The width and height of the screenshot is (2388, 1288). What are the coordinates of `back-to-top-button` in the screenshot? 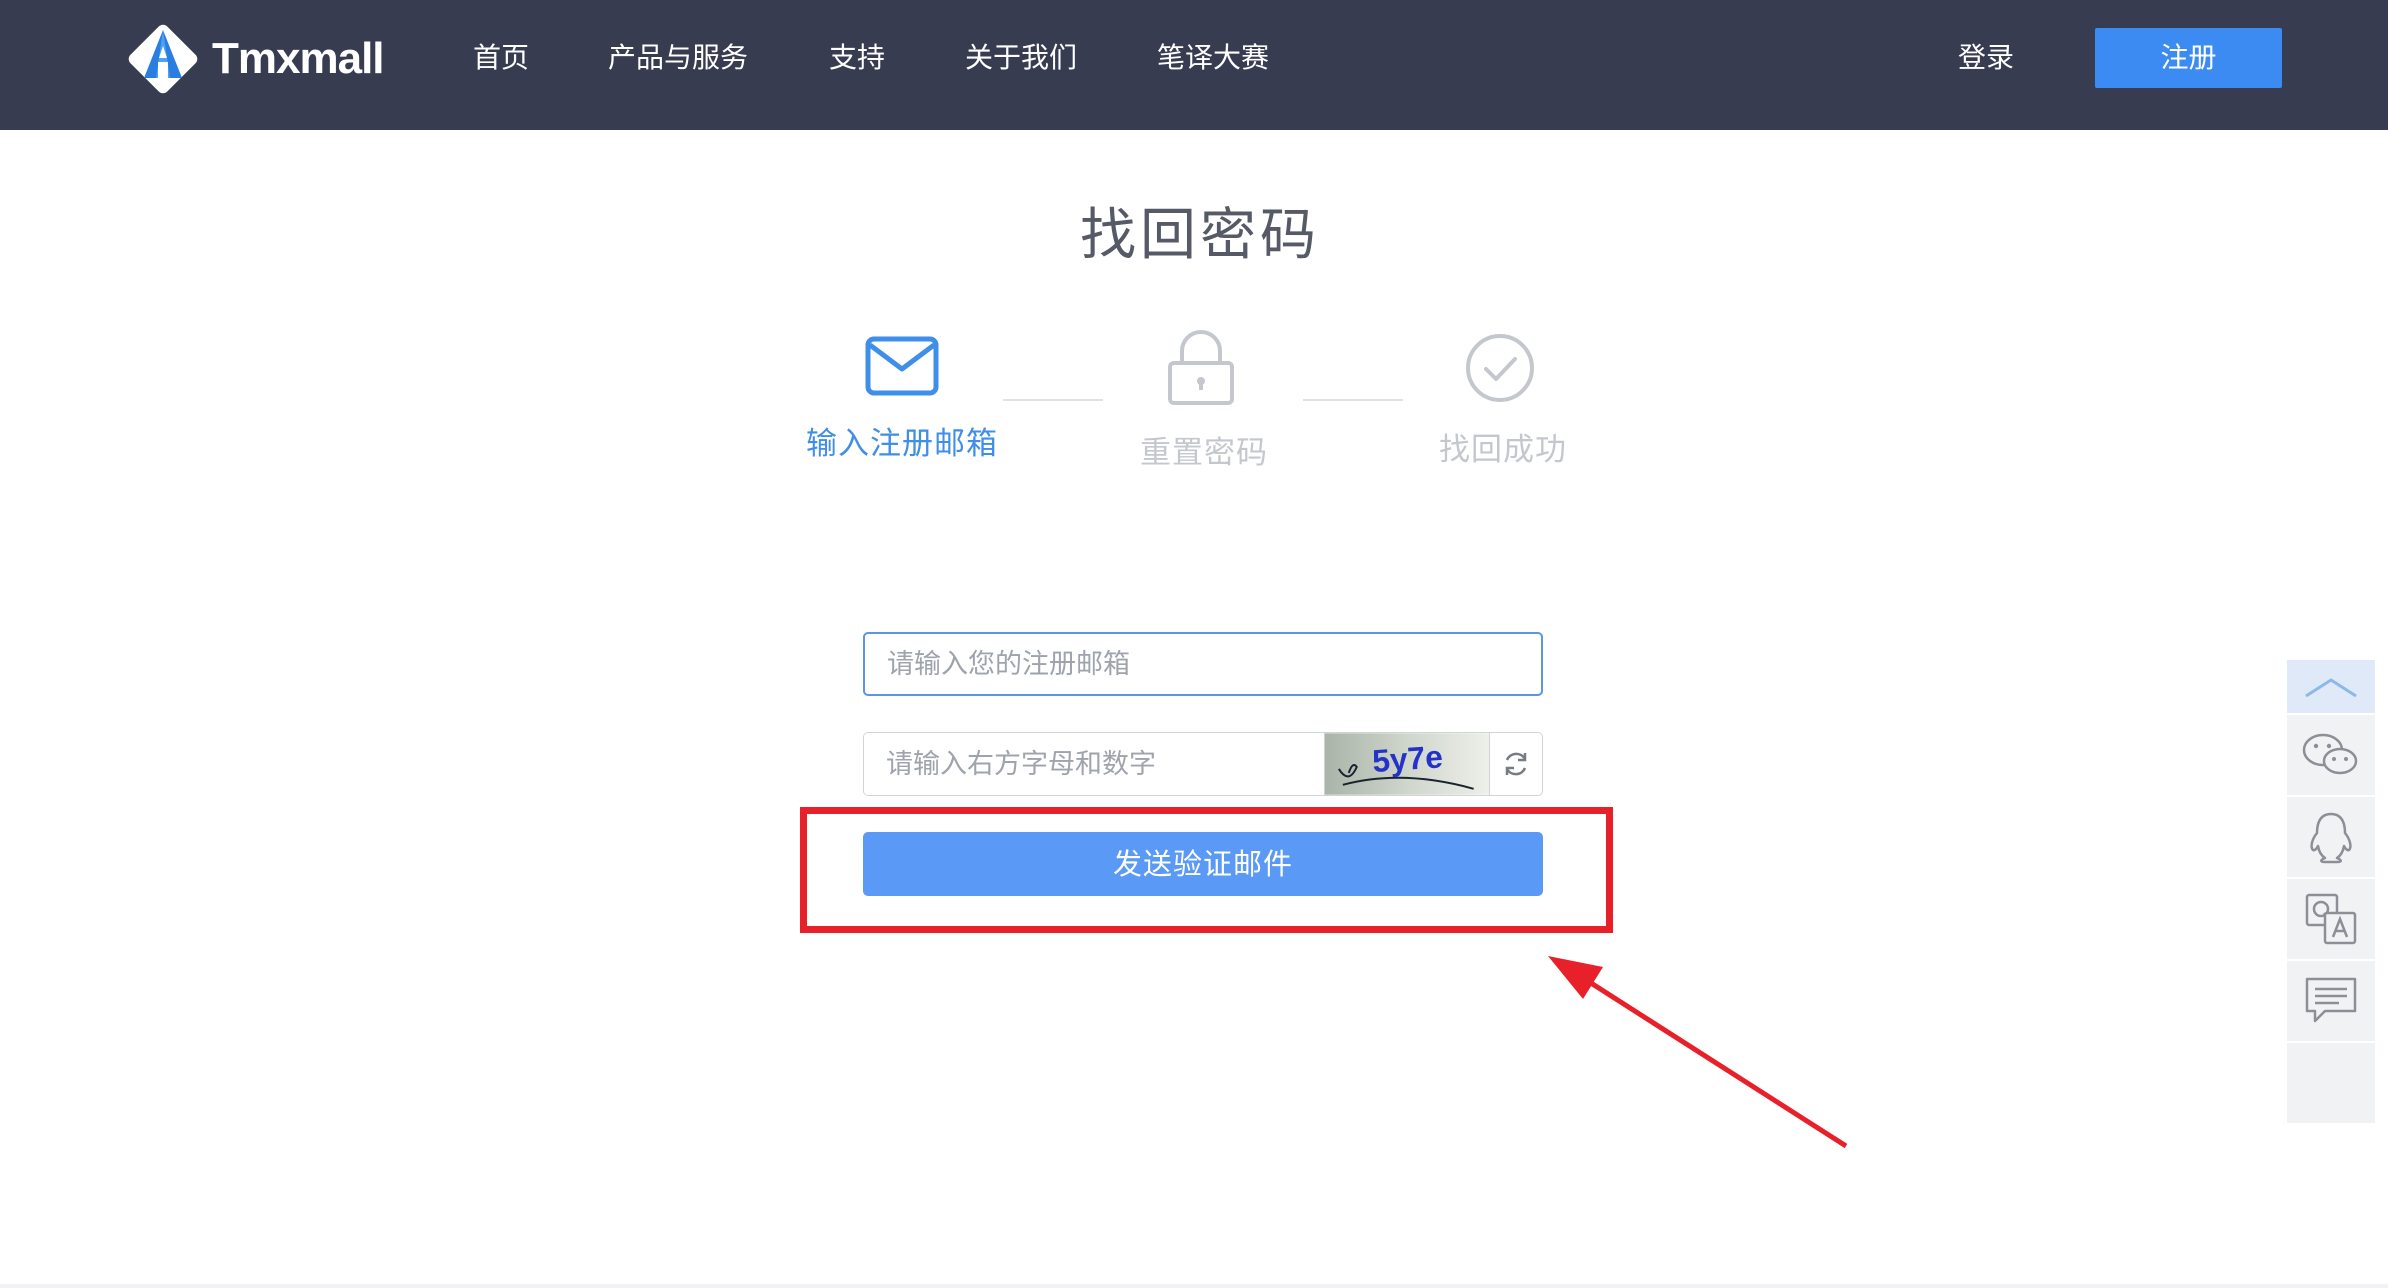 It's located at (2331, 687).